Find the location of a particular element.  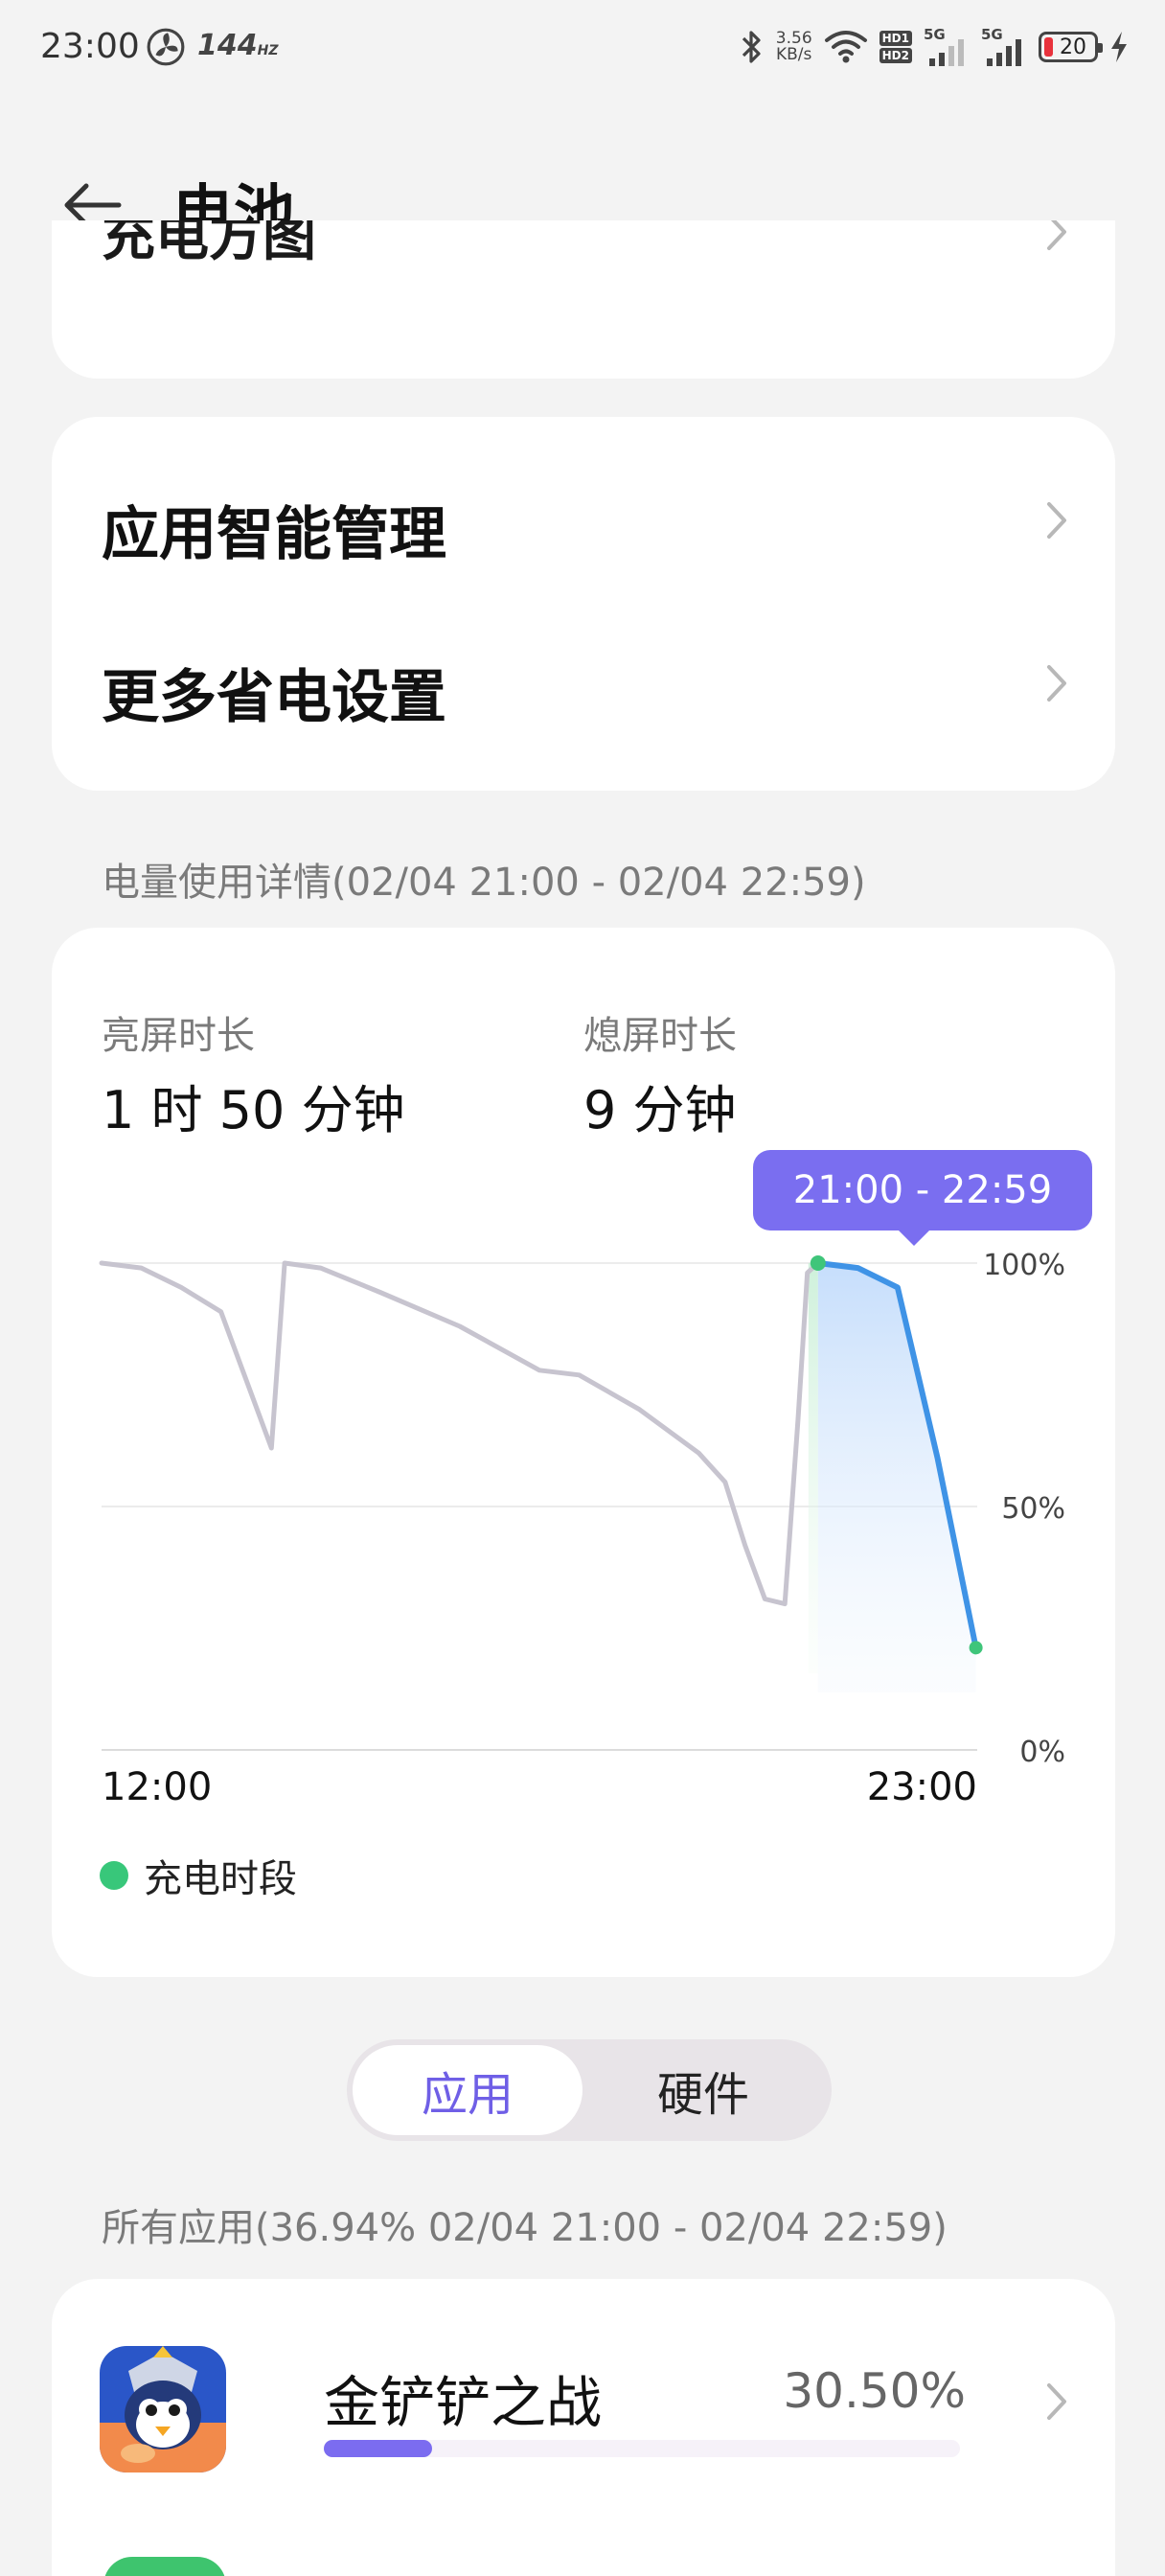

refresh-rate-value: 144 is located at coordinates (227, 45).